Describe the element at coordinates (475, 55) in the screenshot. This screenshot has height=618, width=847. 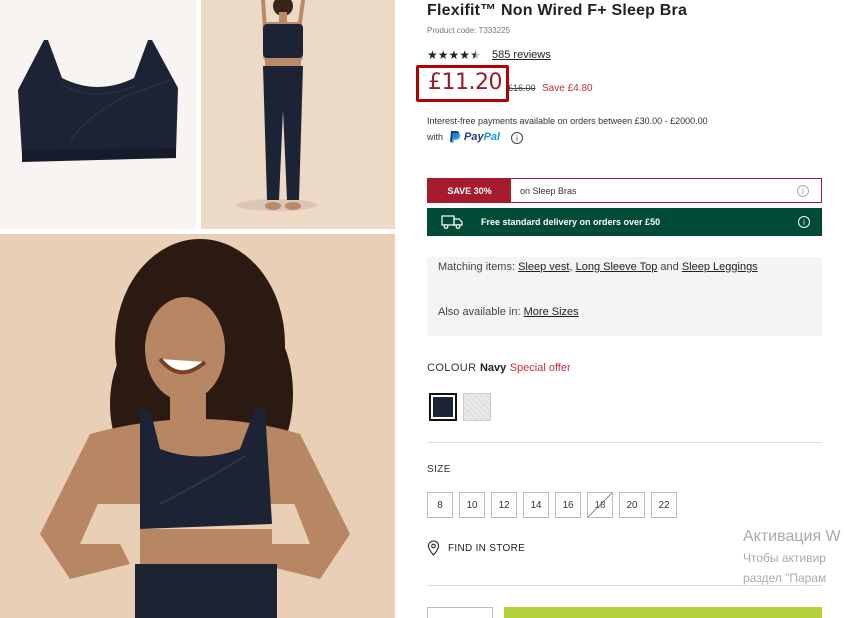
I see `half-star-icon: ★` at that location.